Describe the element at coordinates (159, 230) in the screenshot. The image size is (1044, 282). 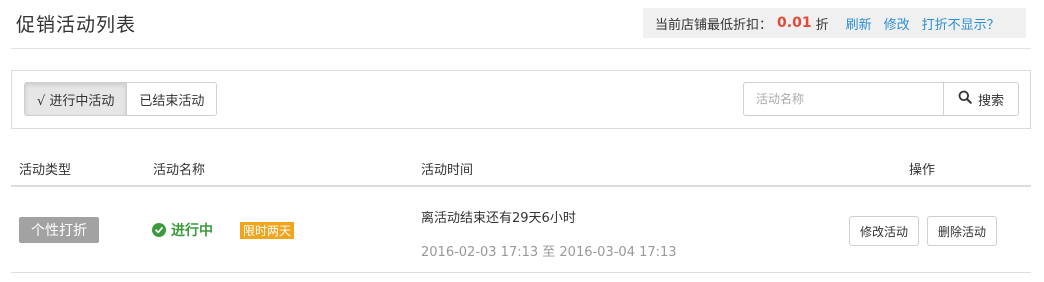
I see `check-circle-icon` at that location.